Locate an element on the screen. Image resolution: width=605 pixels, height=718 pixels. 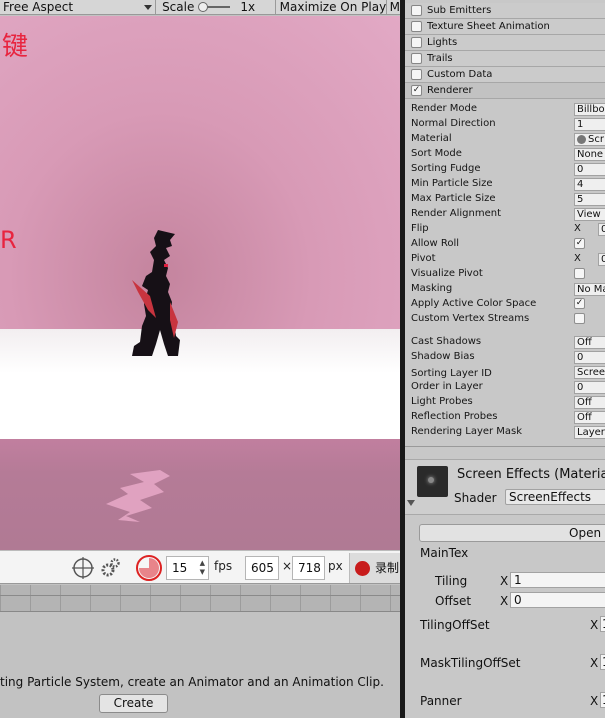
fps-stepper: 15 ▲ ▼ is located at coordinates (187, 568).